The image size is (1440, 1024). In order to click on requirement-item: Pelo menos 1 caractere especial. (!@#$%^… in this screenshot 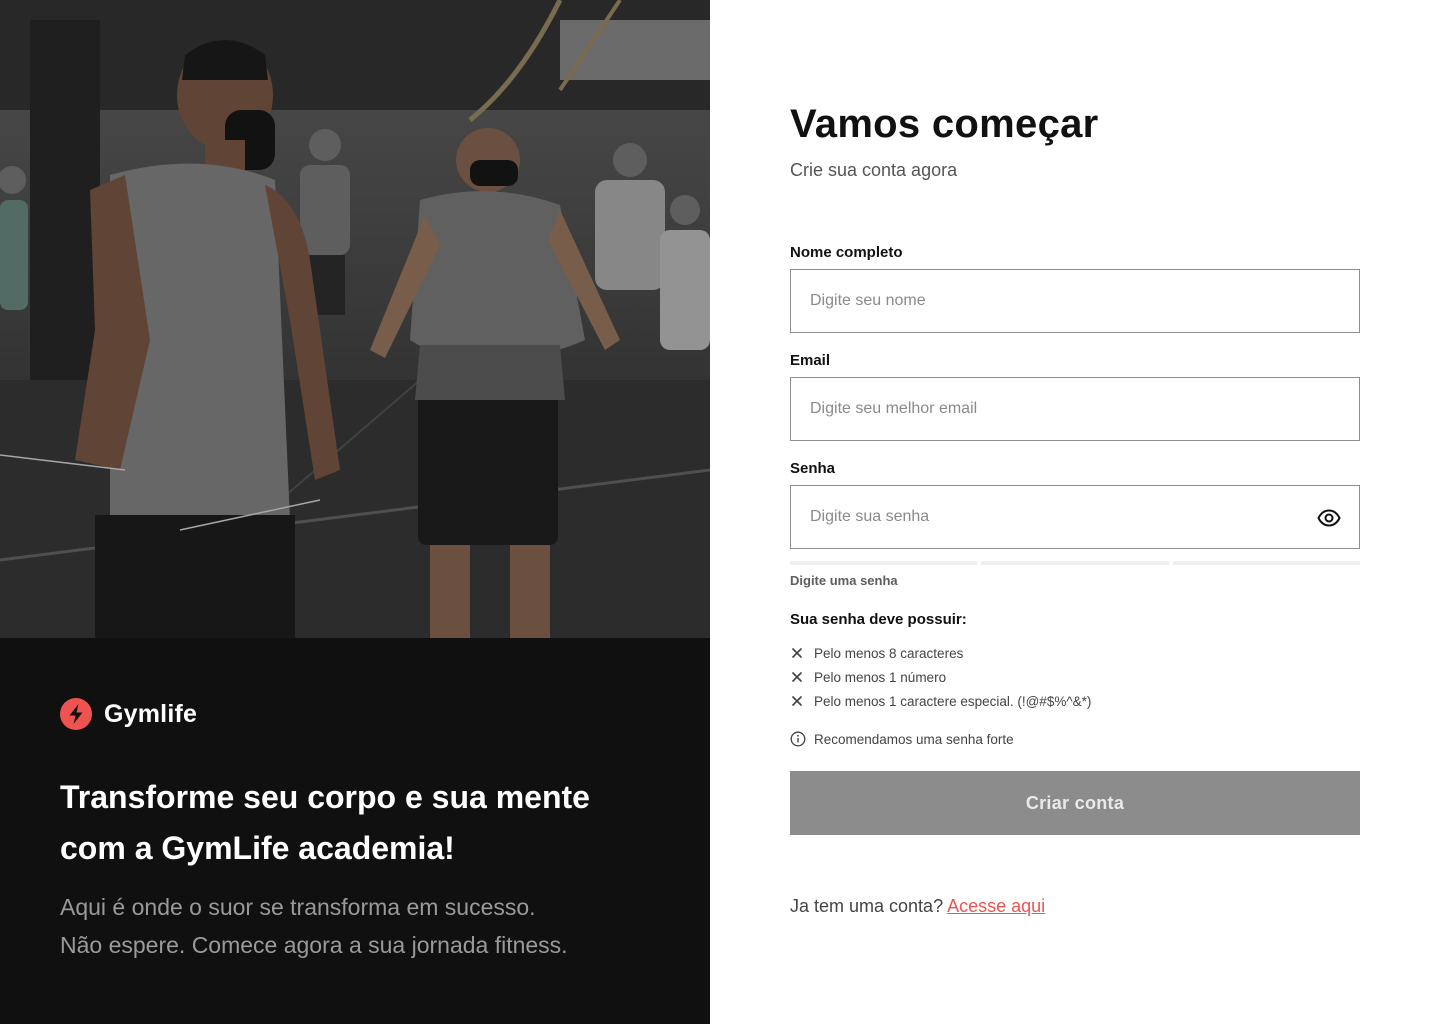, I will do `click(940, 701)`.